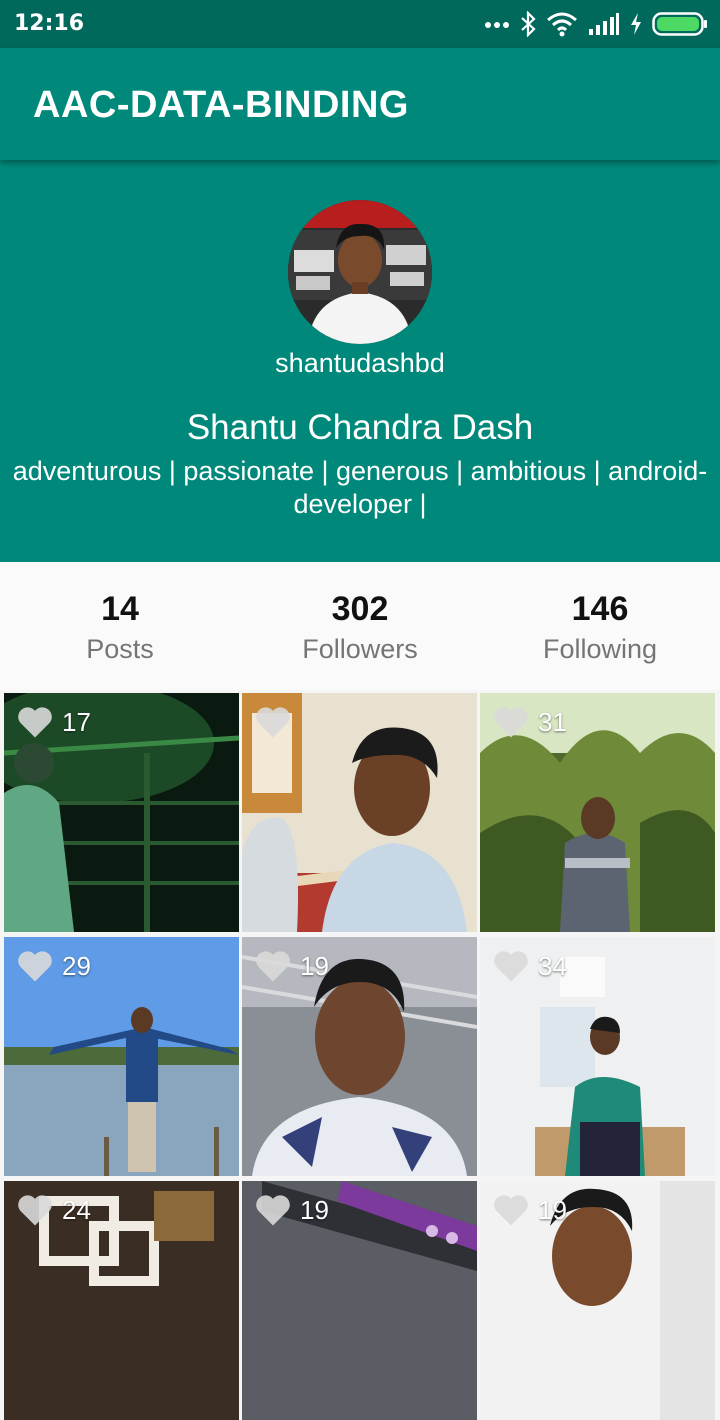 The height and width of the screenshot is (1420, 720). I want to click on like-count: 31, so click(552, 721).